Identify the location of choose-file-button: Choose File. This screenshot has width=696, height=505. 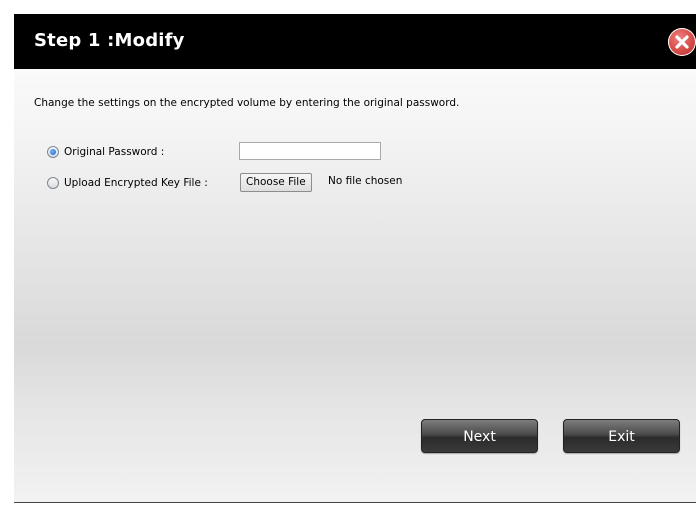
(276, 182).